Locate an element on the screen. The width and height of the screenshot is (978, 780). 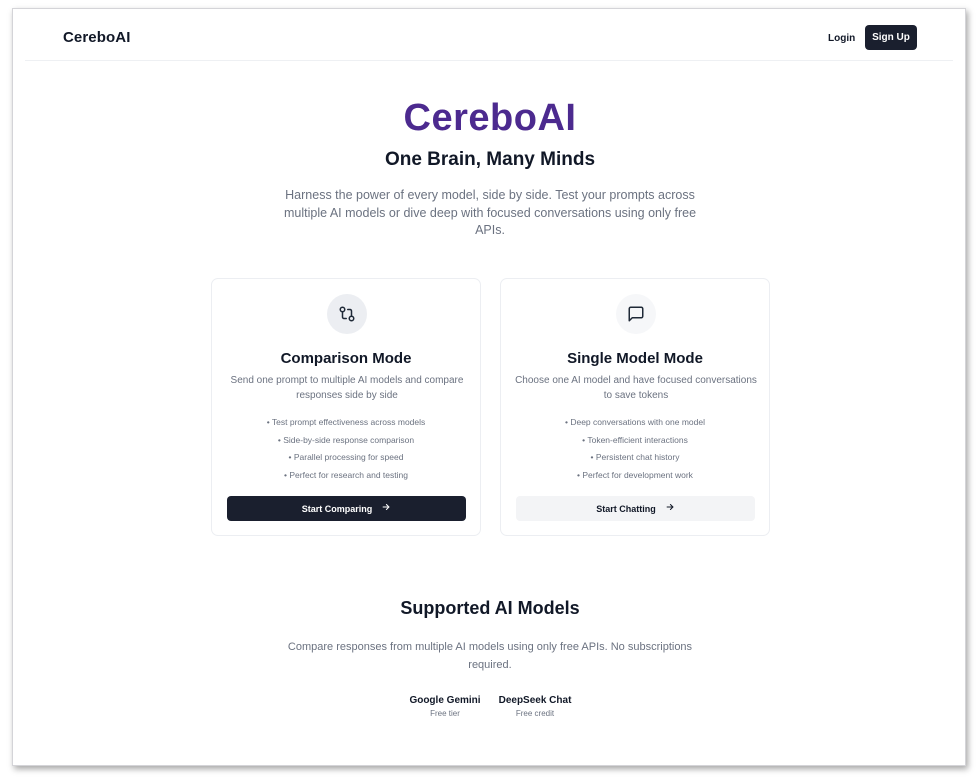
hero-title: CereboAI is located at coordinates (490, 118).